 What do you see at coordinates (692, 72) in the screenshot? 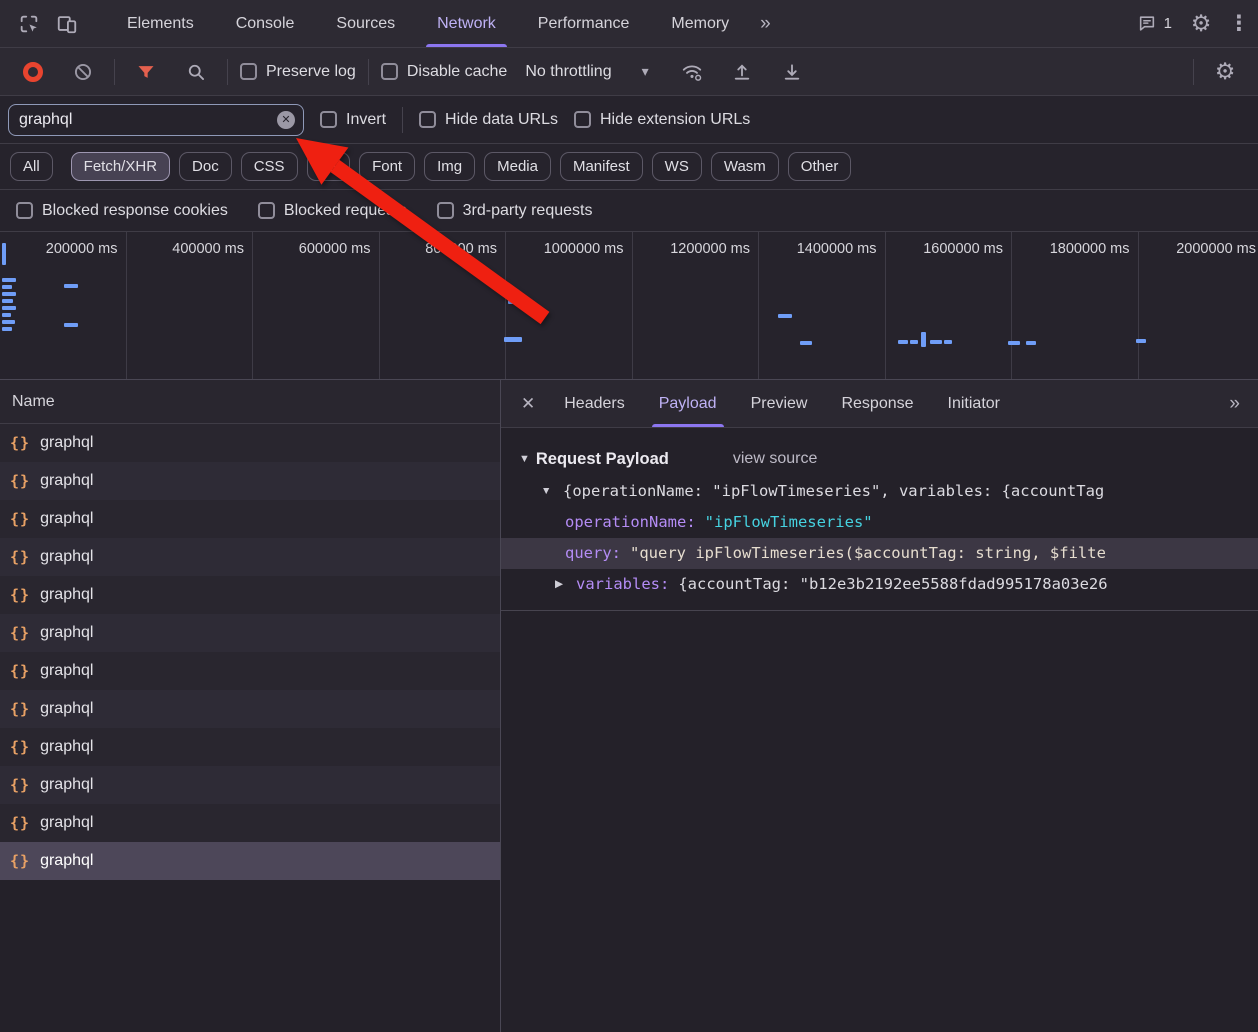
I see `network-conditions-icon` at bounding box center [692, 72].